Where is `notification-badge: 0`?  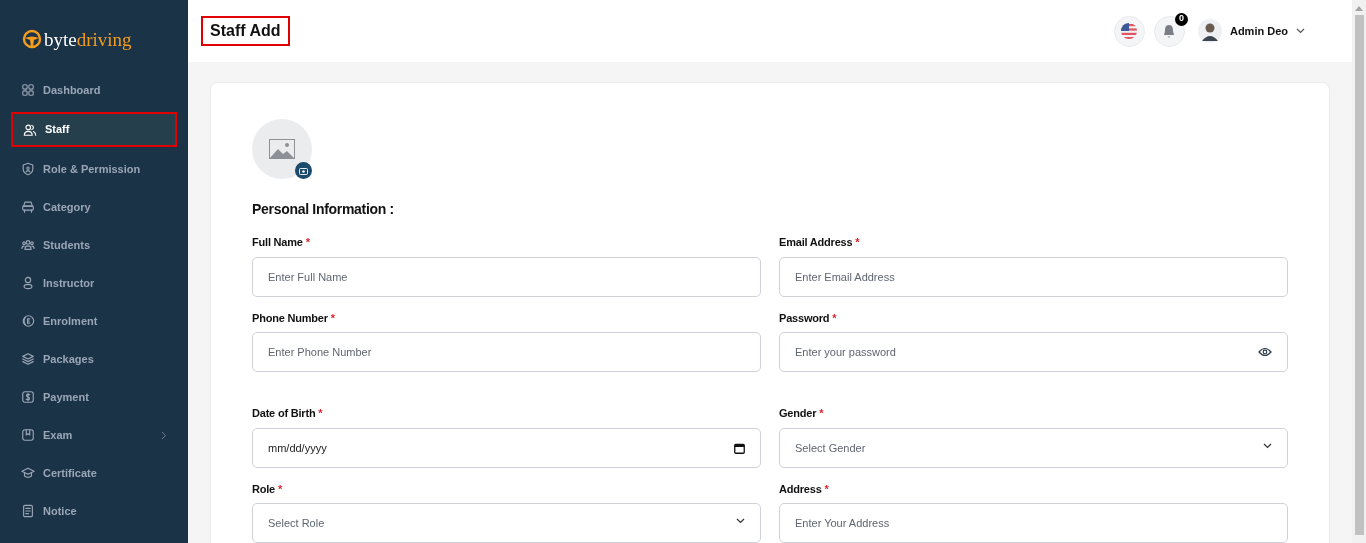 notification-badge: 0 is located at coordinates (1181, 19).